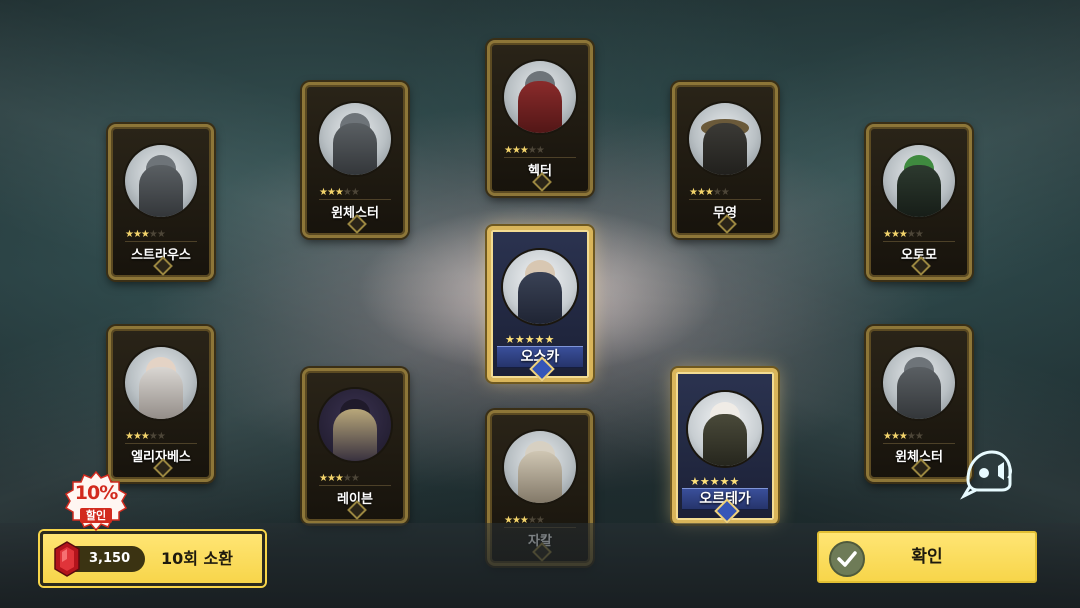 Image resolution: width=1080 pixels, height=608 pixels. What do you see at coordinates (990, 472) in the screenshot?
I see `voice-helmet-icon` at bounding box center [990, 472].